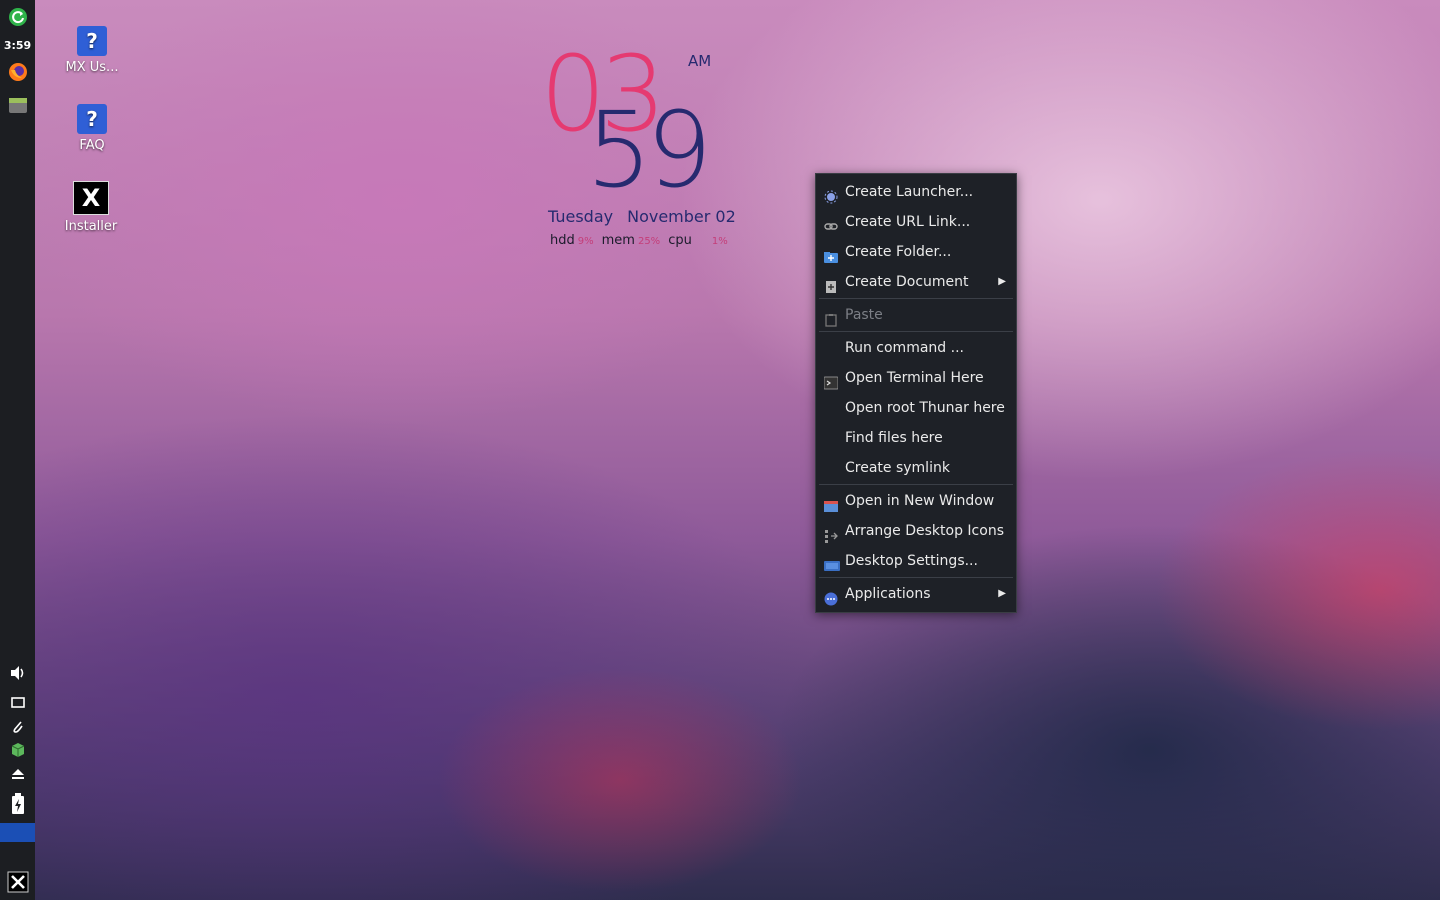 This screenshot has width=1440, height=900. I want to click on file-manager-icon, so click(17, 105).